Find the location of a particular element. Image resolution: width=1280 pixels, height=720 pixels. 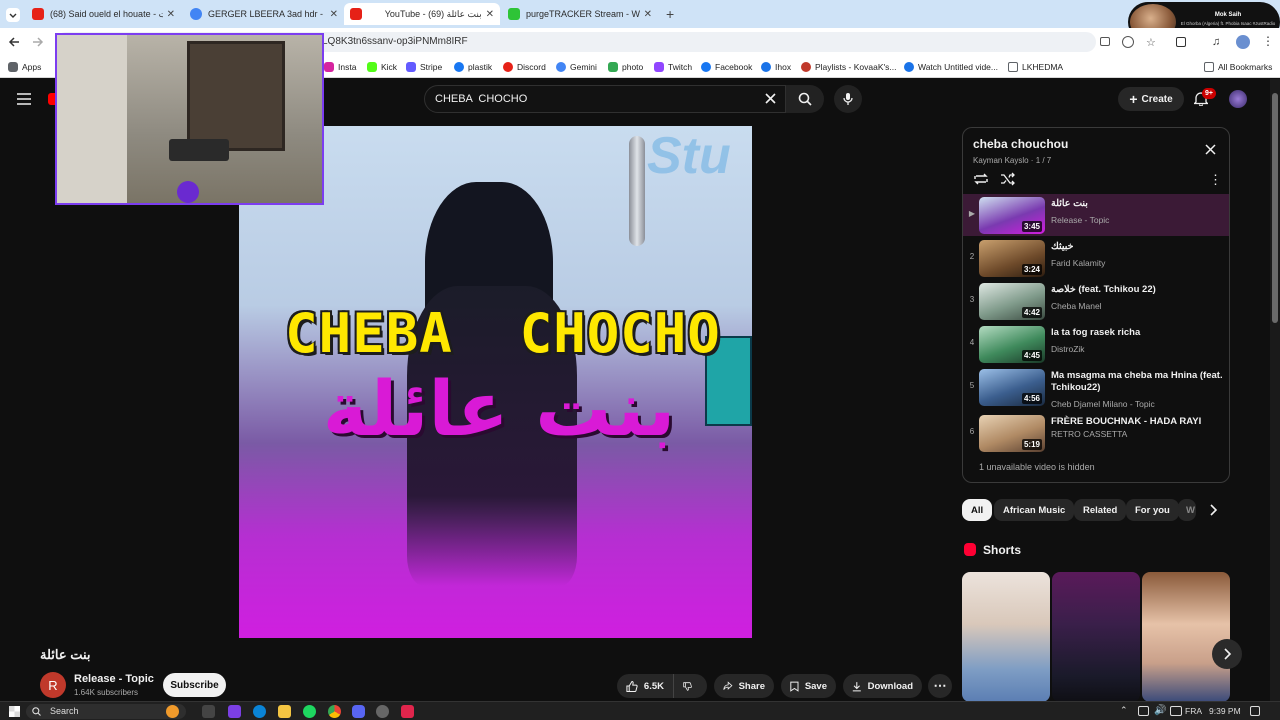

clock-time: 9:39 PM is located at coordinates (1225, 711).